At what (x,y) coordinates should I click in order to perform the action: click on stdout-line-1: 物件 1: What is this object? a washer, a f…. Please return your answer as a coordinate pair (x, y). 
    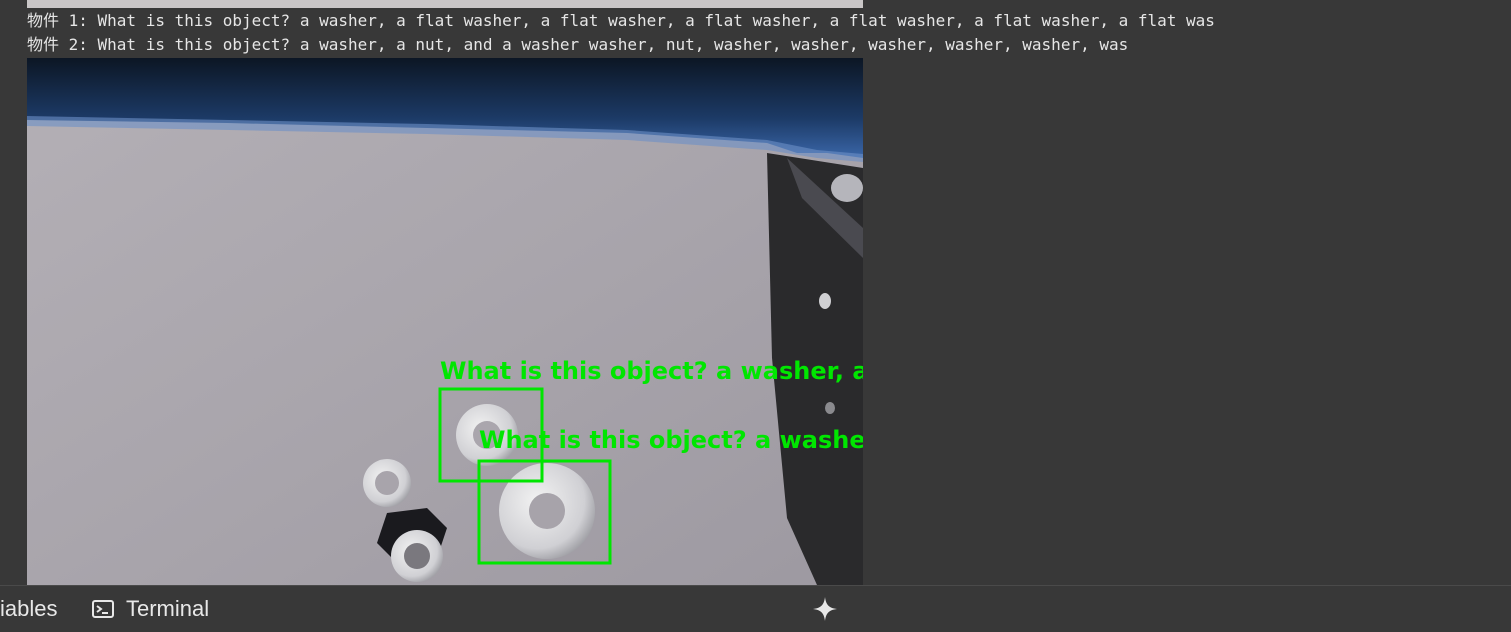
    Looking at the image, I should click on (621, 20).